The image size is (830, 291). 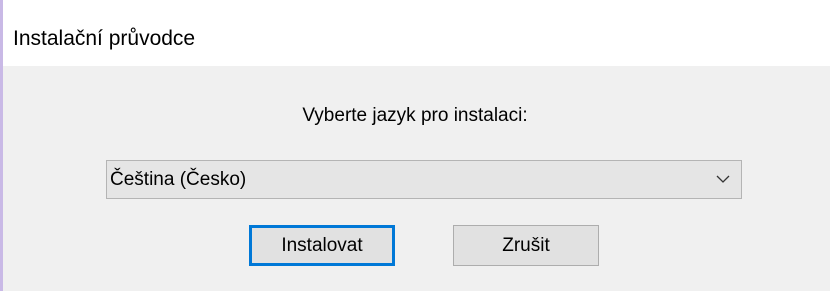 What do you see at coordinates (723, 179) in the screenshot?
I see `chevron-down-icon` at bounding box center [723, 179].